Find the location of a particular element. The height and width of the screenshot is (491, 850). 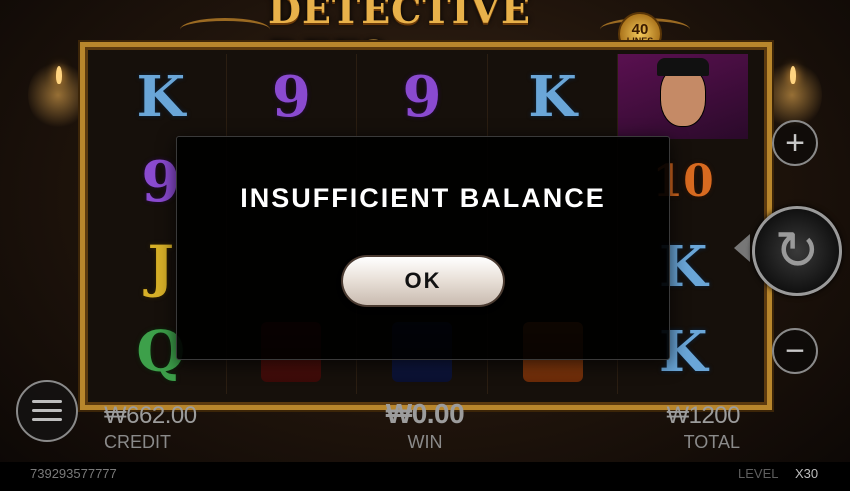

spin-panel-arrow-icon is located at coordinates (742, 248).